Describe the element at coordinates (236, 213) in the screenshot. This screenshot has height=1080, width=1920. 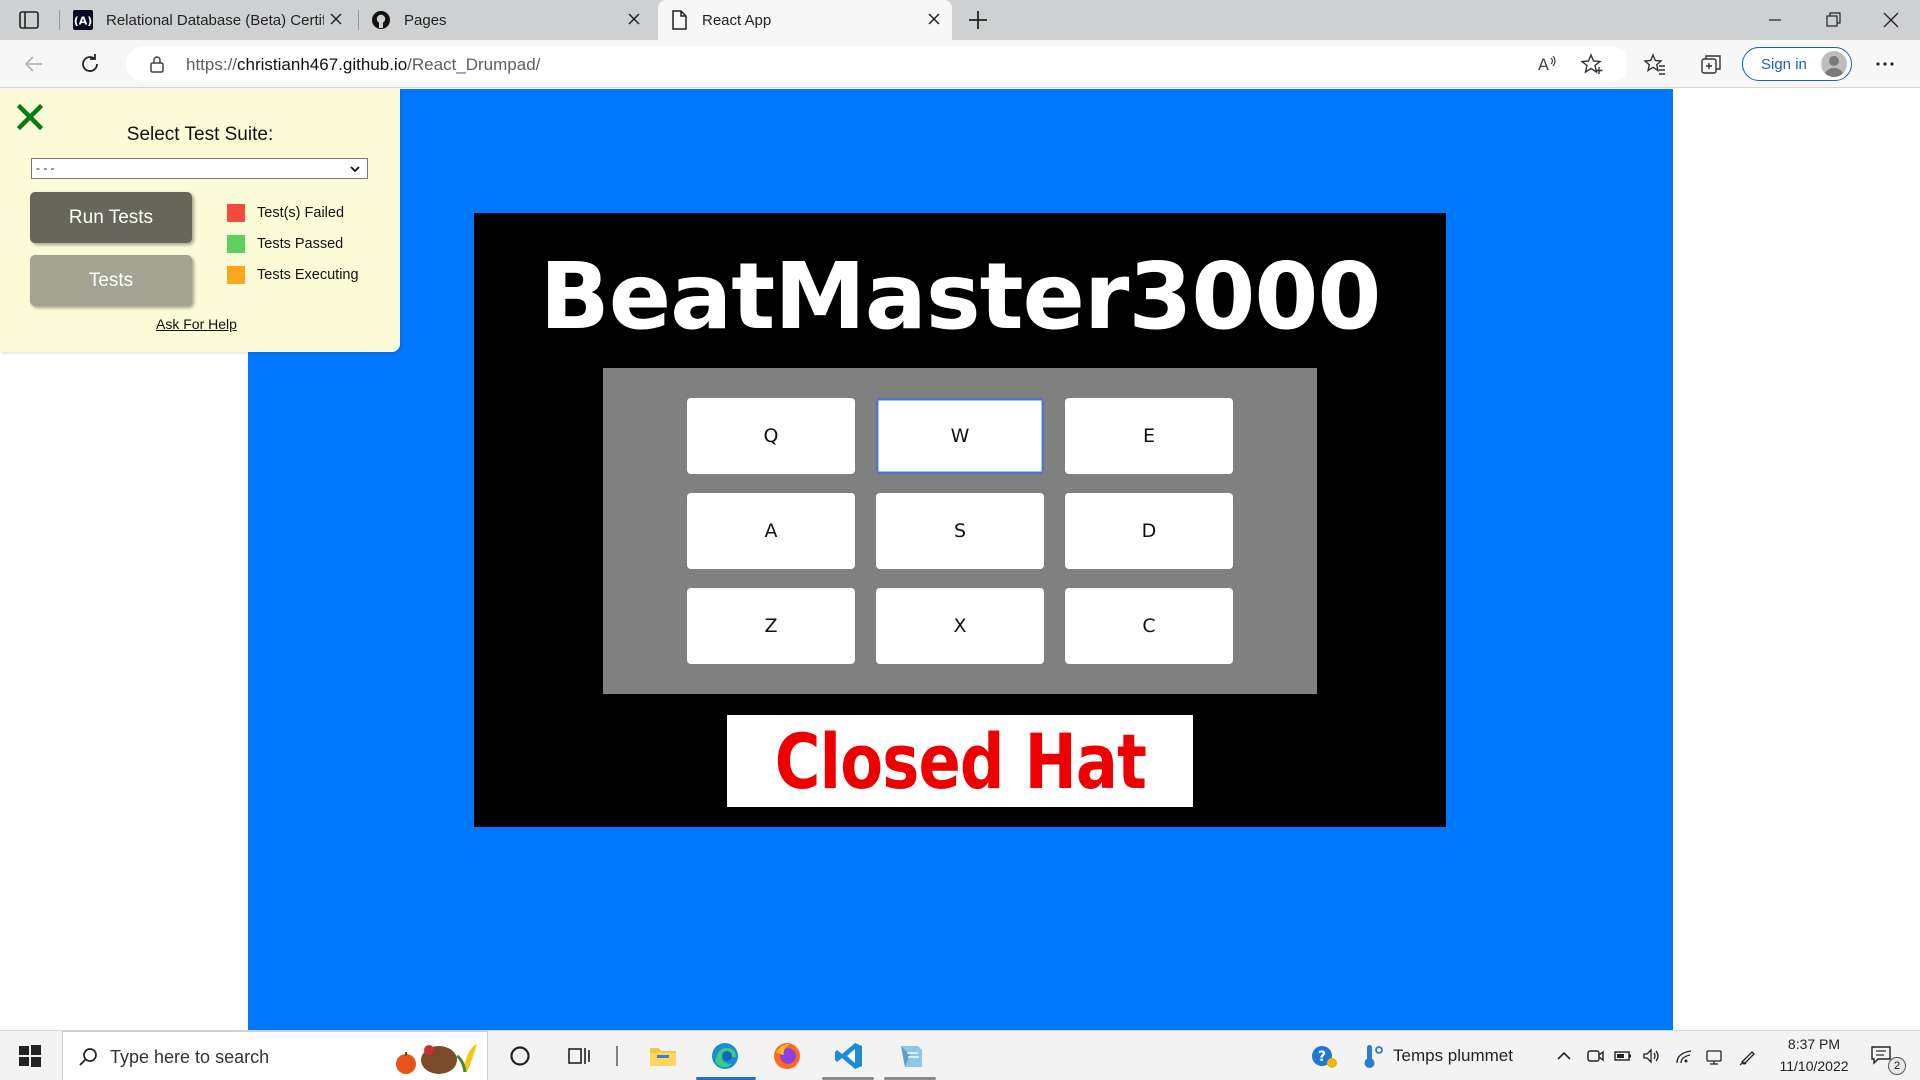
I see `failed-swatch` at that location.